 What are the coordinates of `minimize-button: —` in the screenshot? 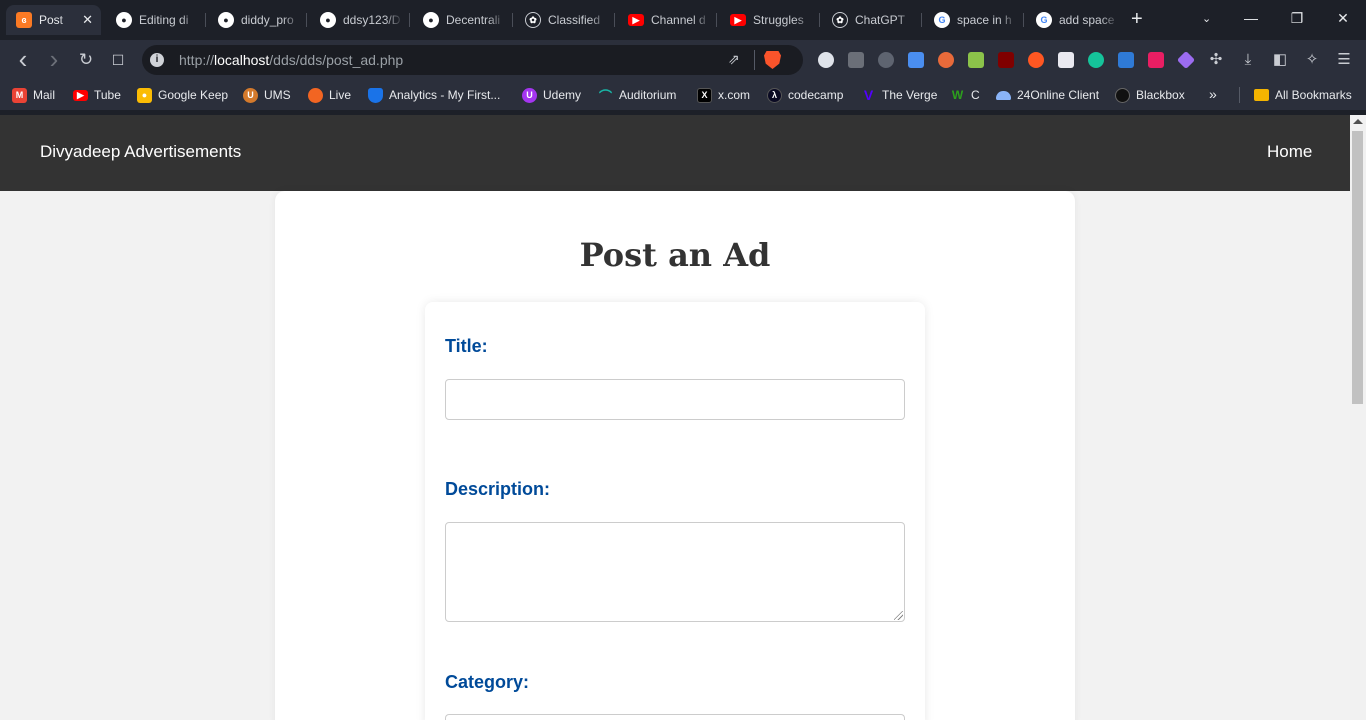 It's located at (1251, 18).